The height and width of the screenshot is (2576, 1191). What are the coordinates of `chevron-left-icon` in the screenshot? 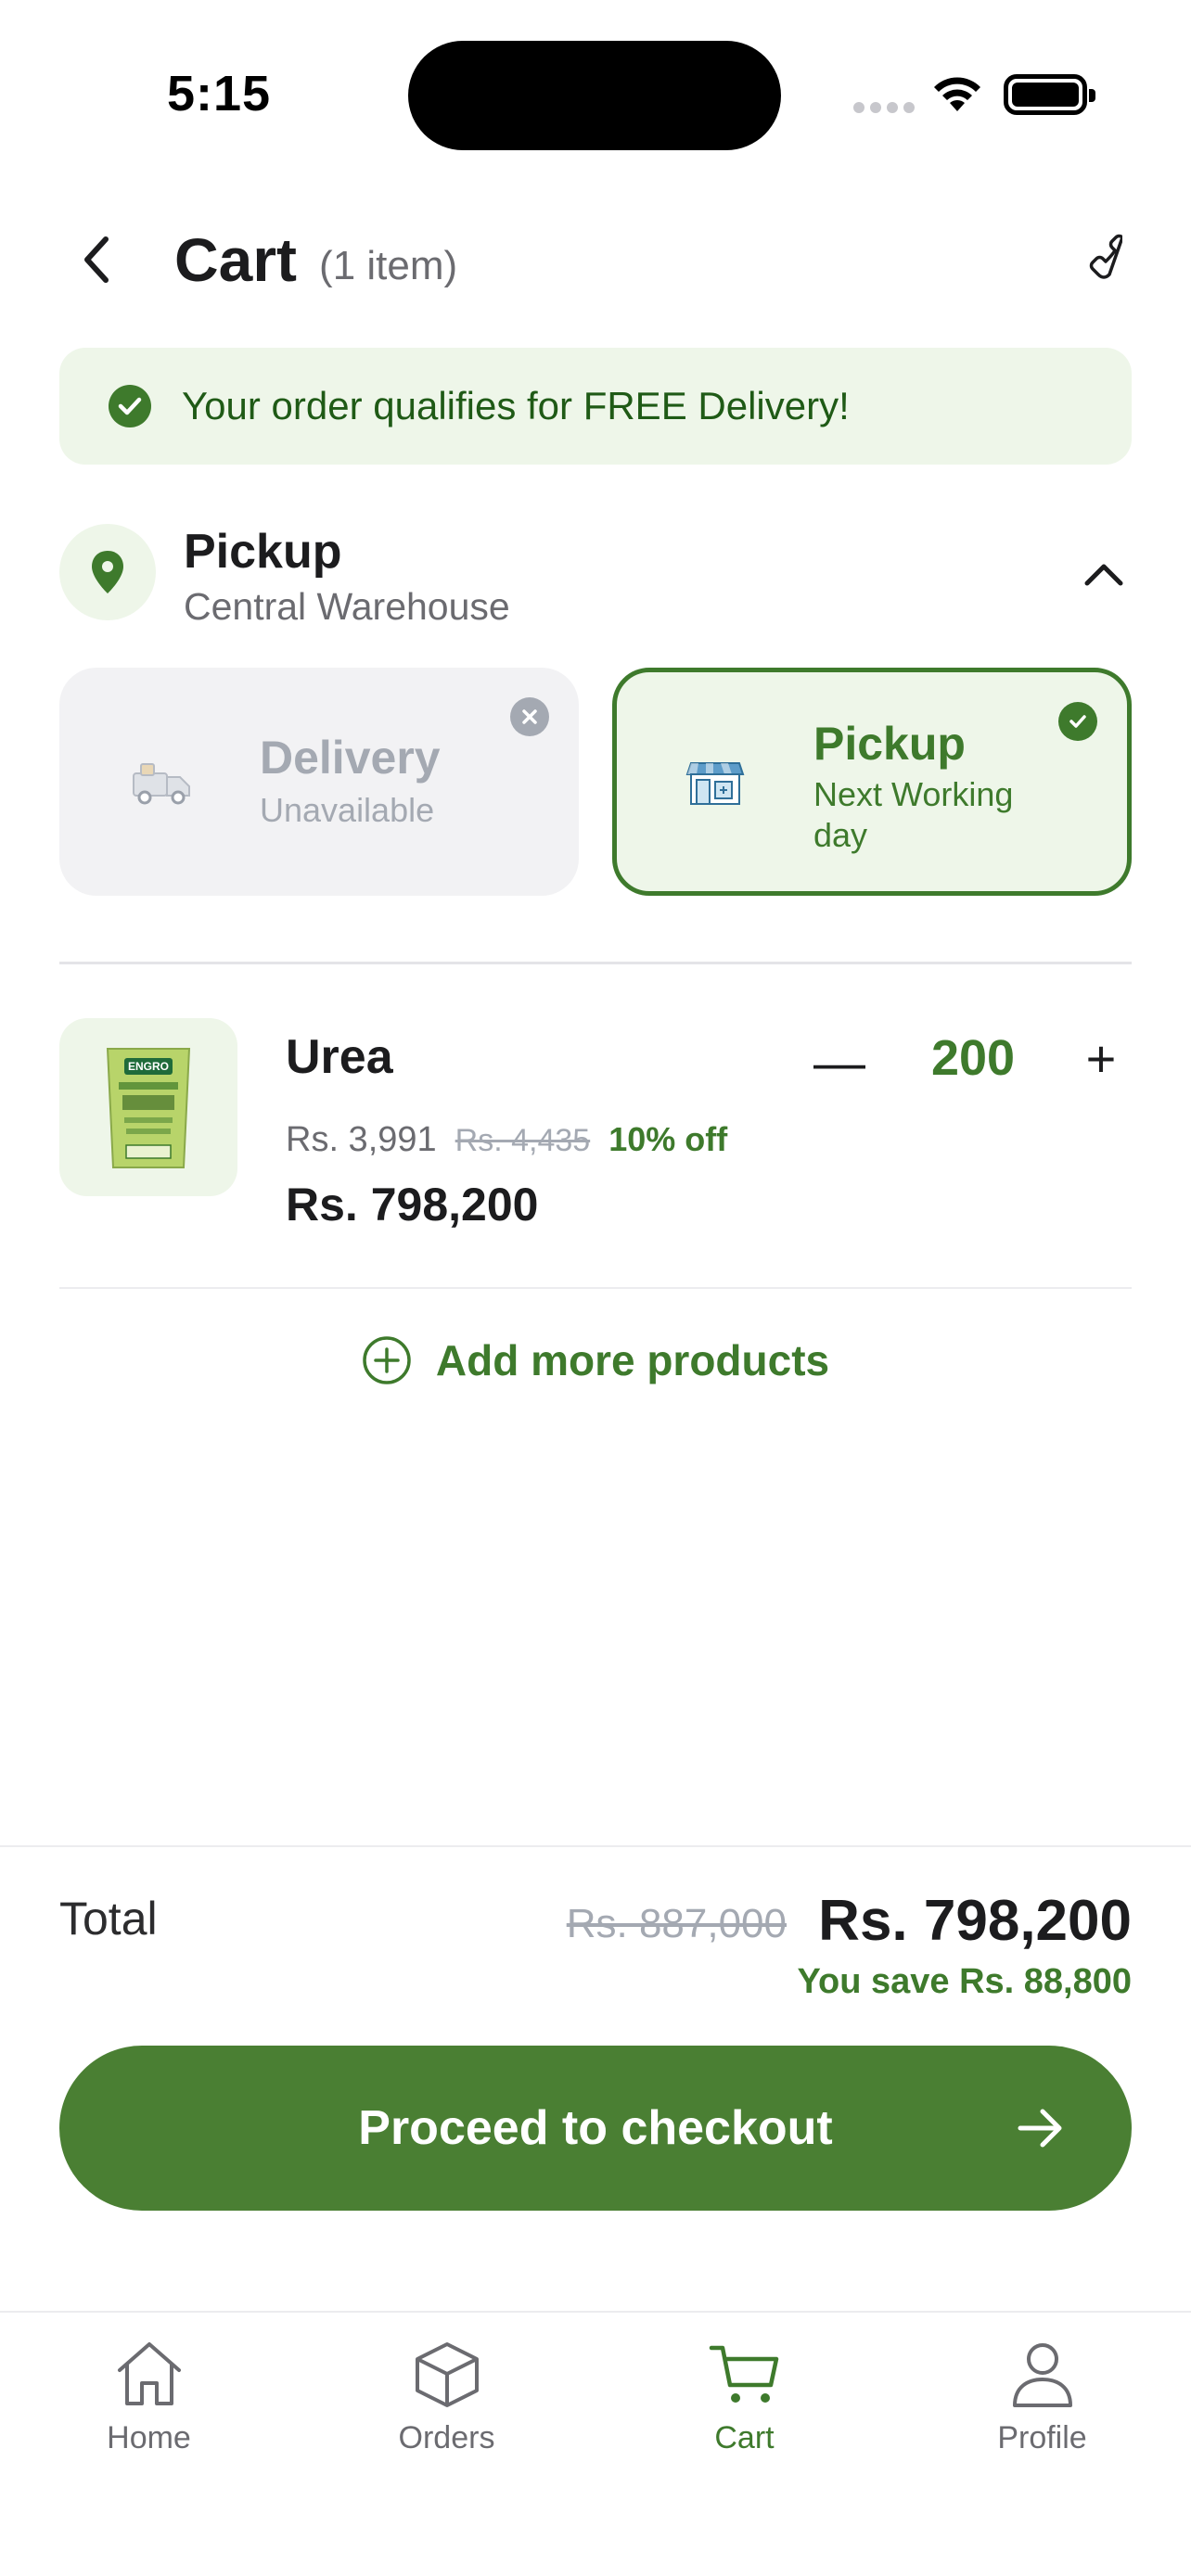 It's located at (96, 259).